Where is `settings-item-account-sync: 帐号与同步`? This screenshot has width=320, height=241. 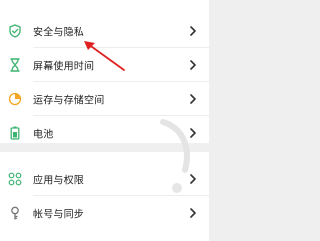 settings-item-account-sync: 帐号与同步 is located at coordinates (104, 213).